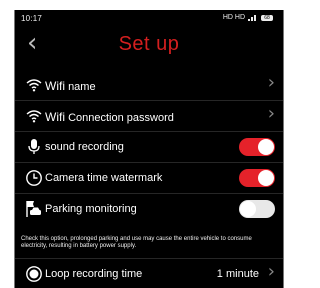 The height and width of the screenshot is (288, 320). What do you see at coordinates (149, 85) in the screenshot?
I see `wifi-name-row: Wifi name ›` at bounding box center [149, 85].